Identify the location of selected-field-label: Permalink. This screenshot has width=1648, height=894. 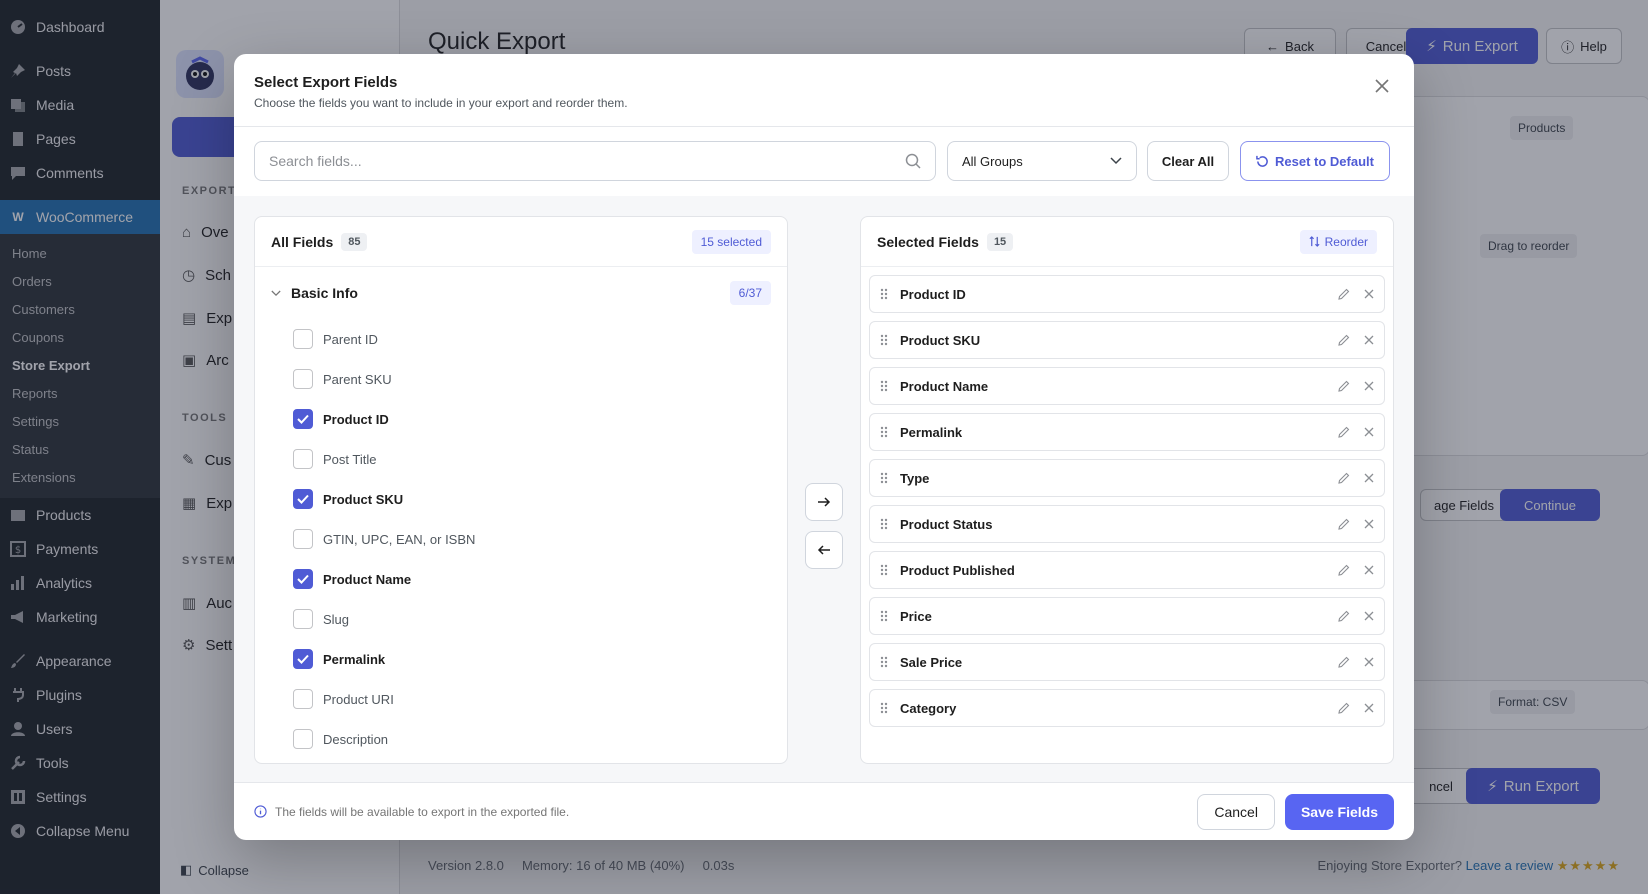
(931, 432).